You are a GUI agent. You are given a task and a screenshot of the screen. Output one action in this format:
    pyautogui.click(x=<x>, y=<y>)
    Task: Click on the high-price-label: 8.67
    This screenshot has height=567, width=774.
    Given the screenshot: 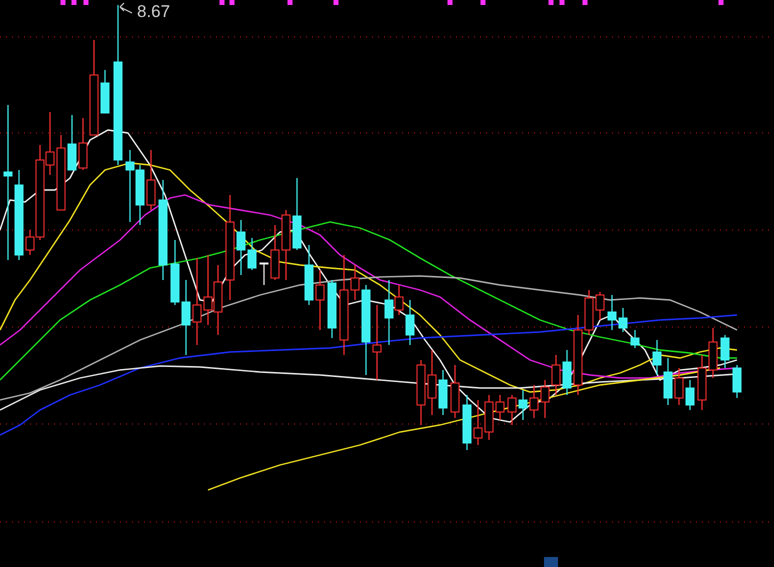 What is the action you would take?
    pyautogui.click(x=153, y=12)
    